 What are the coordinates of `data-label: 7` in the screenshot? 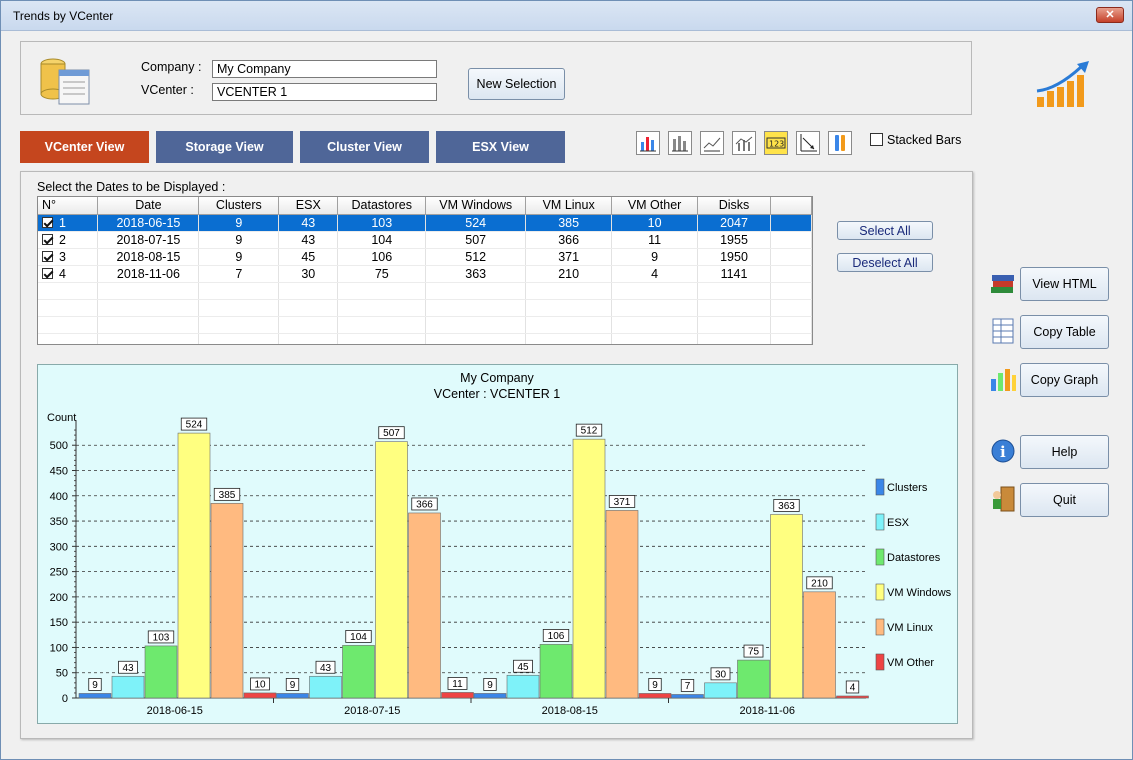 It's located at (688, 686).